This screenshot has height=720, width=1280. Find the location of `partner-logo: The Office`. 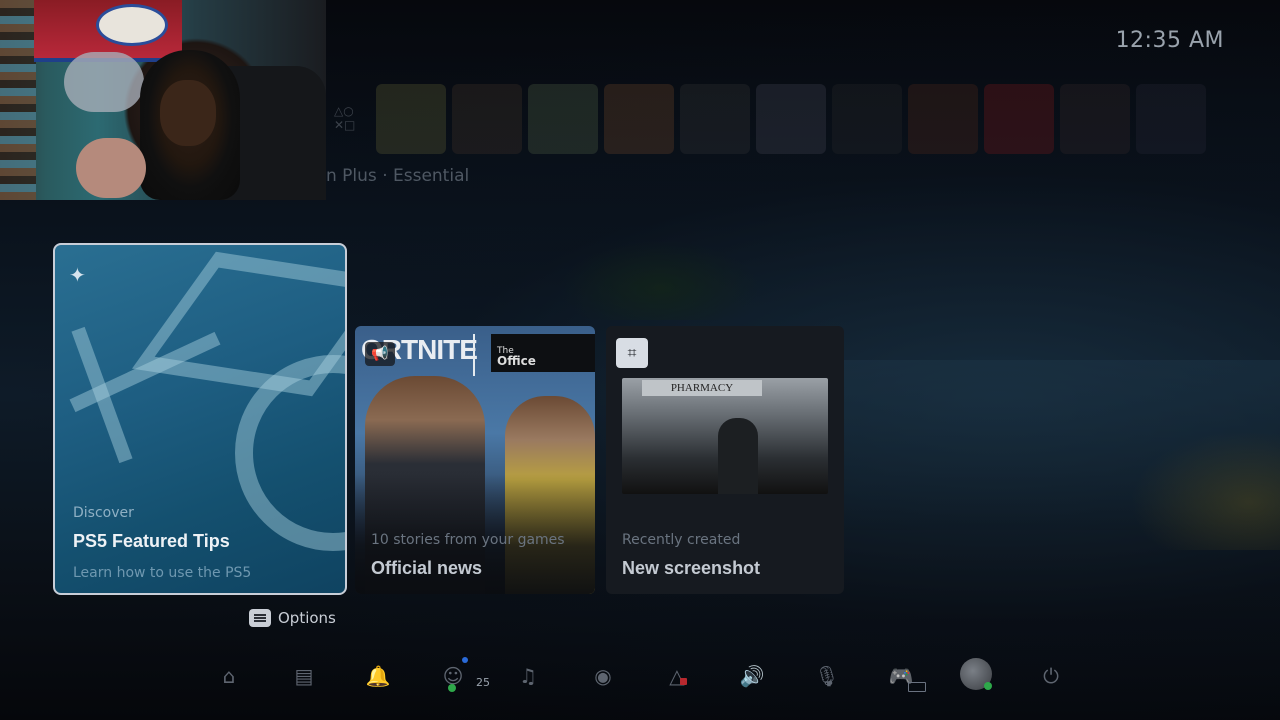

partner-logo: The Office is located at coordinates (543, 353).